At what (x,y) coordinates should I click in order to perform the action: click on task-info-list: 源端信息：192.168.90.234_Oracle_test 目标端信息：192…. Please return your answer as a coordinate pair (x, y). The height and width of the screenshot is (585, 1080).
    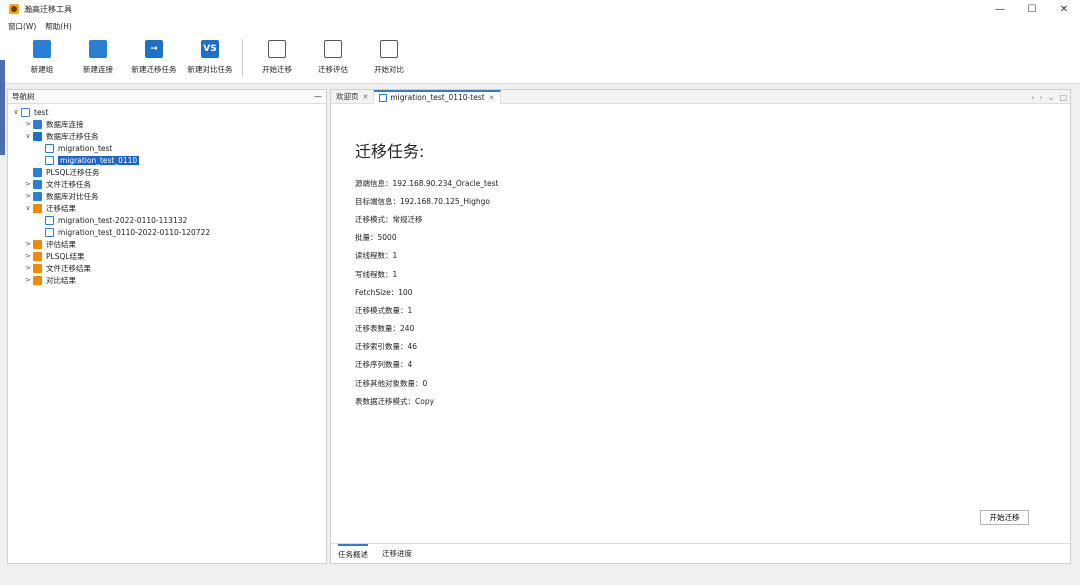
    Looking at the image, I should click on (426, 292).